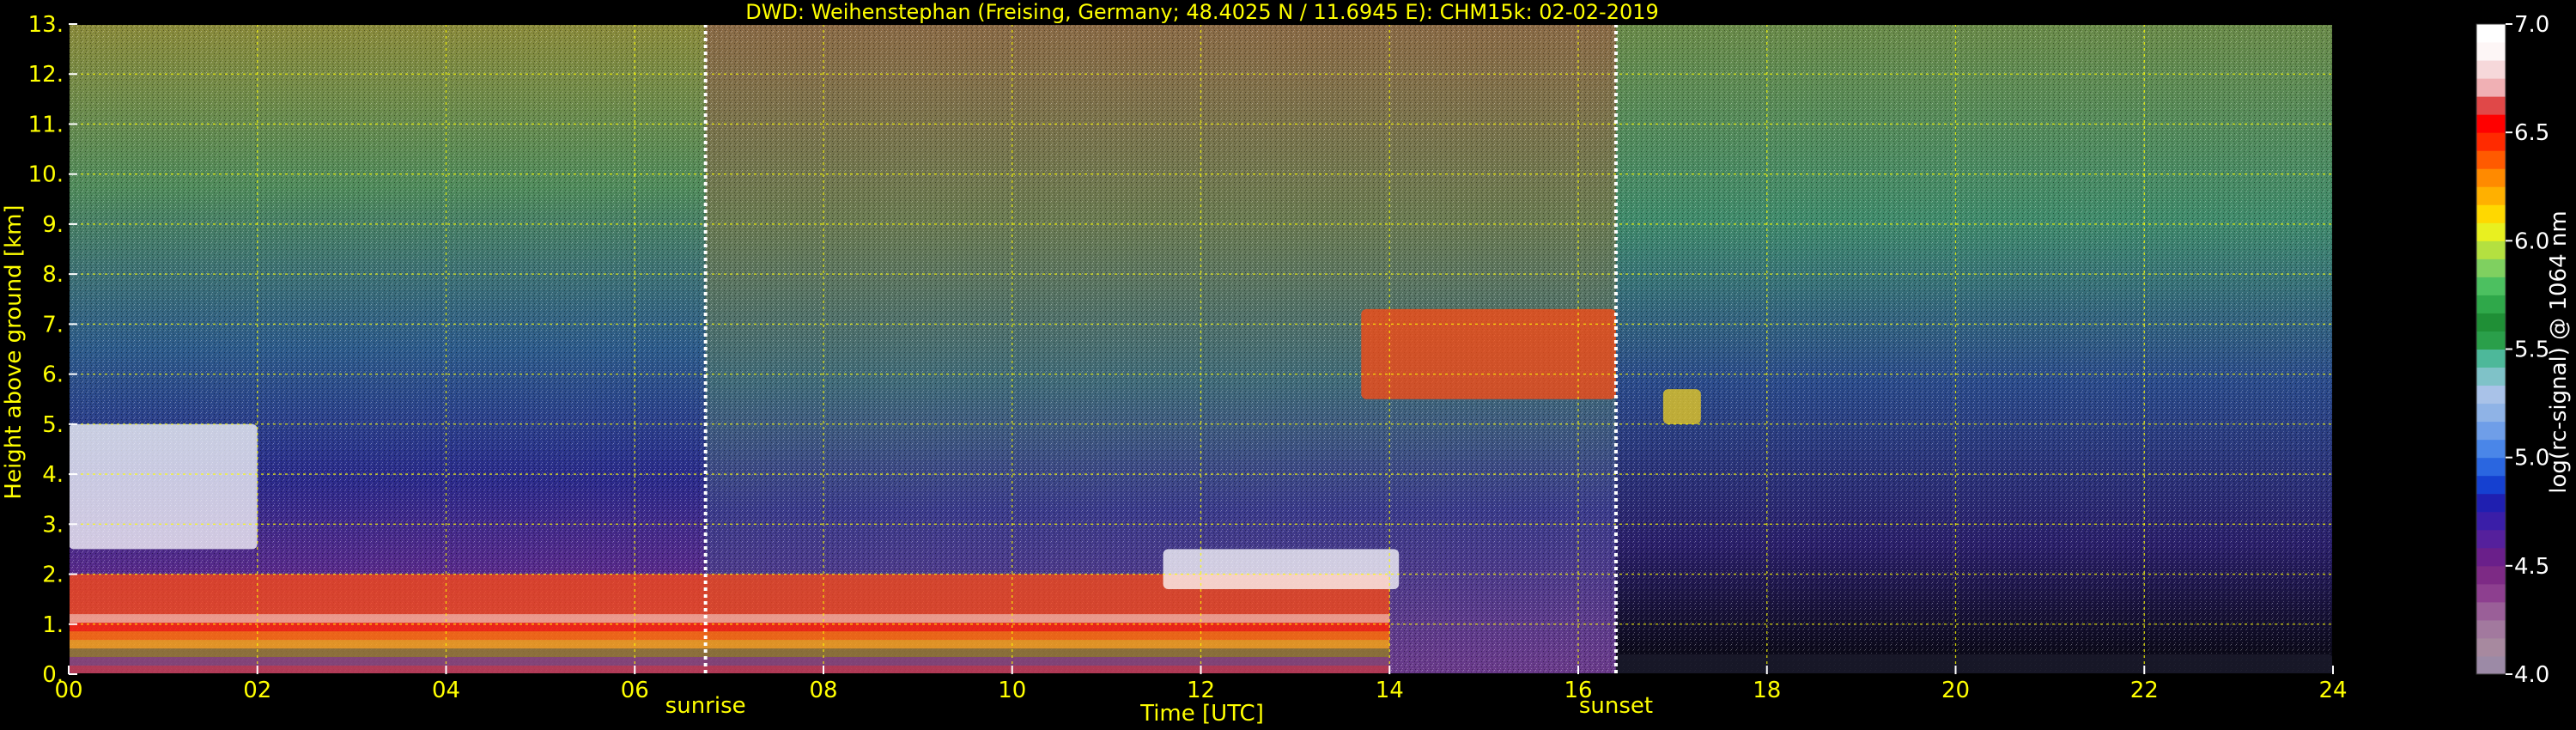 Image resolution: width=2576 pixels, height=730 pixels. Describe the element at coordinates (2531, 458) in the screenshot. I see `colorbar-tick-label-2: 5.0` at that location.